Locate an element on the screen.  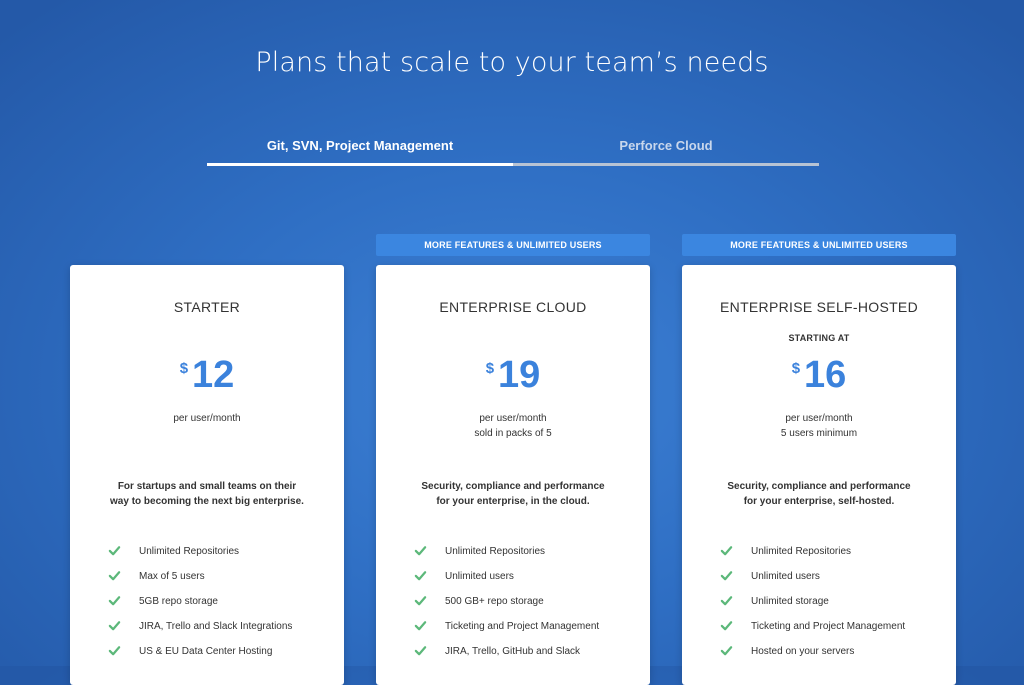
feature-label: JIRA, Trello, GitHub and Slack is located at coordinates (513, 651).